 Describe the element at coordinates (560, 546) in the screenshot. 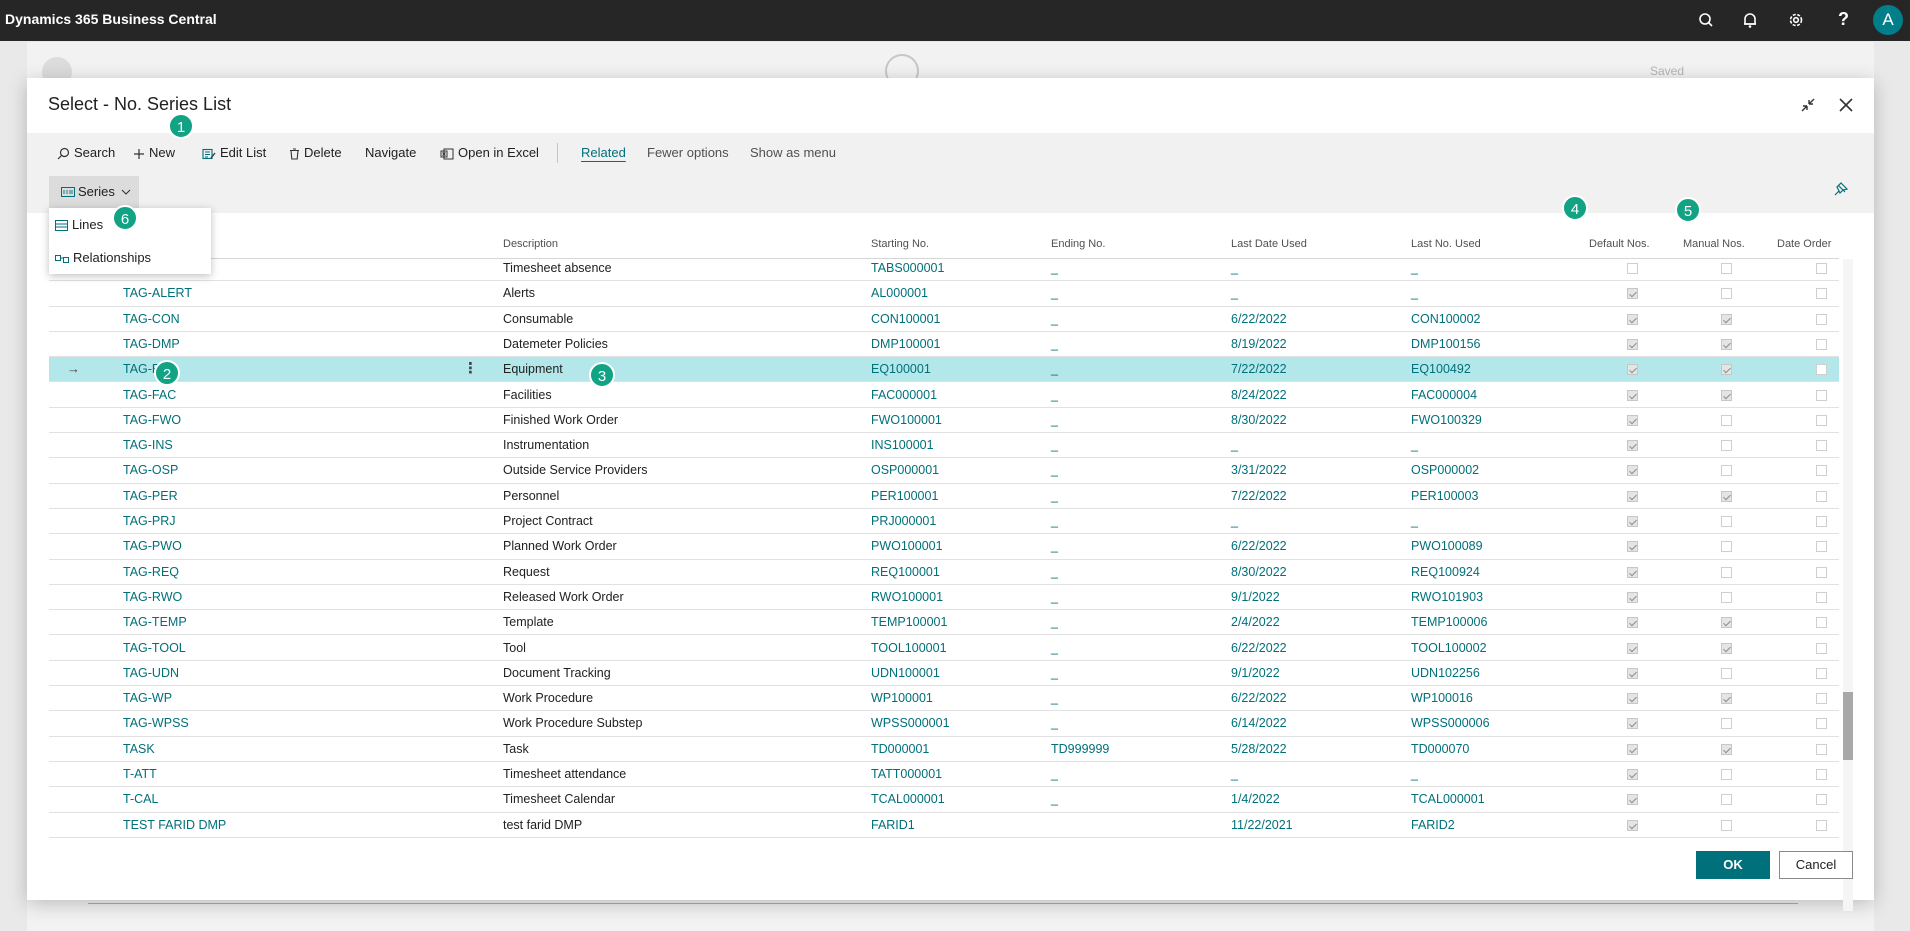

I see `description-cell: Planned Work Order` at that location.